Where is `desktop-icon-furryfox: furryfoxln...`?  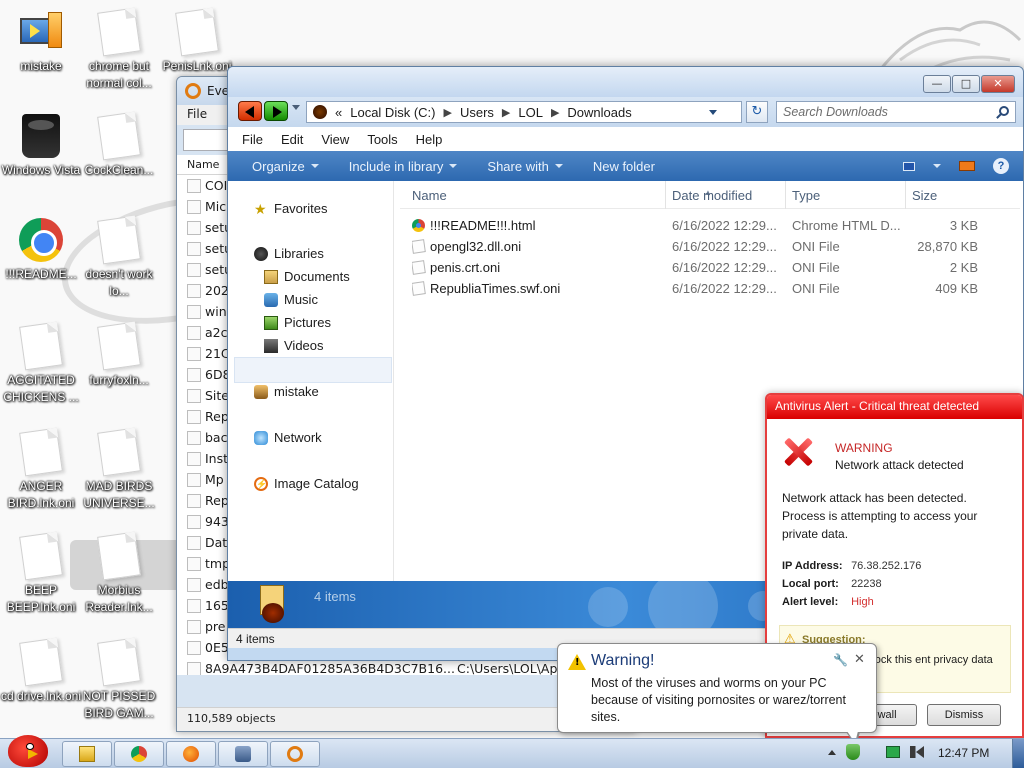
desktop-icon-furryfox: furryfoxln... is located at coordinates (119, 355).